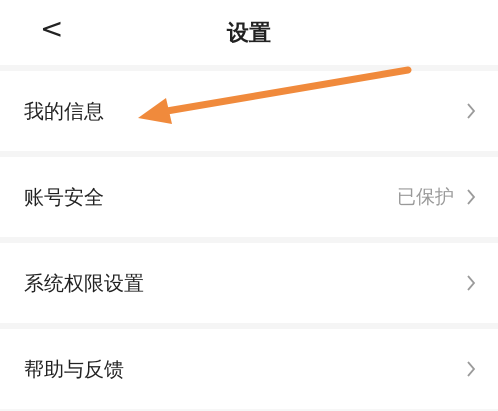 The height and width of the screenshot is (411, 498). What do you see at coordinates (425, 197) in the screenshot?
I see `status-text: 已保护` at bounding box center [425, 197].